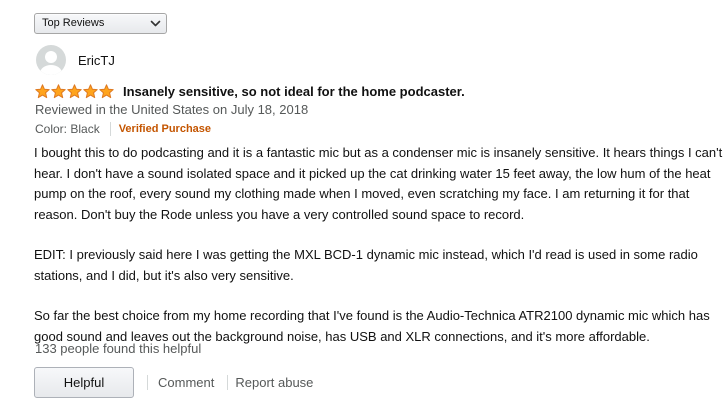 This screenshot has height=413, width=725. What do you see at coordinates (73, 23) in the screenshot?
I see `sort-dropdown-value: Top Reviews` at bounding box center [73, 23].